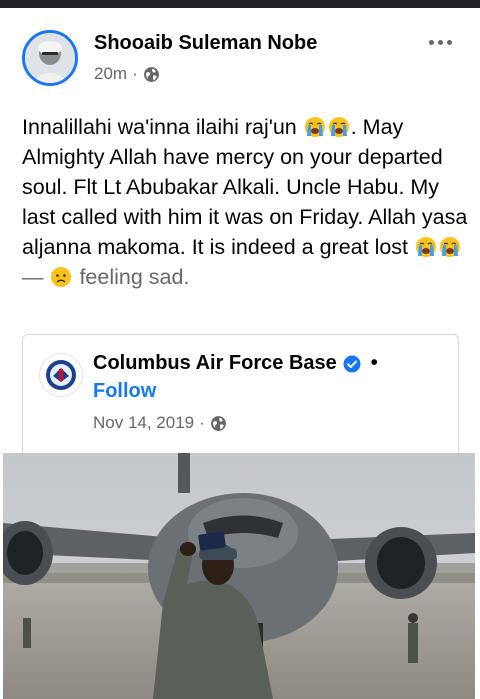 The image size is (480, 699). Describe the element at coordinates (159, 127) in the screenshot. I see `post-text-part1: Innalillahi wa'inna ilaihi raj'un` at that location.